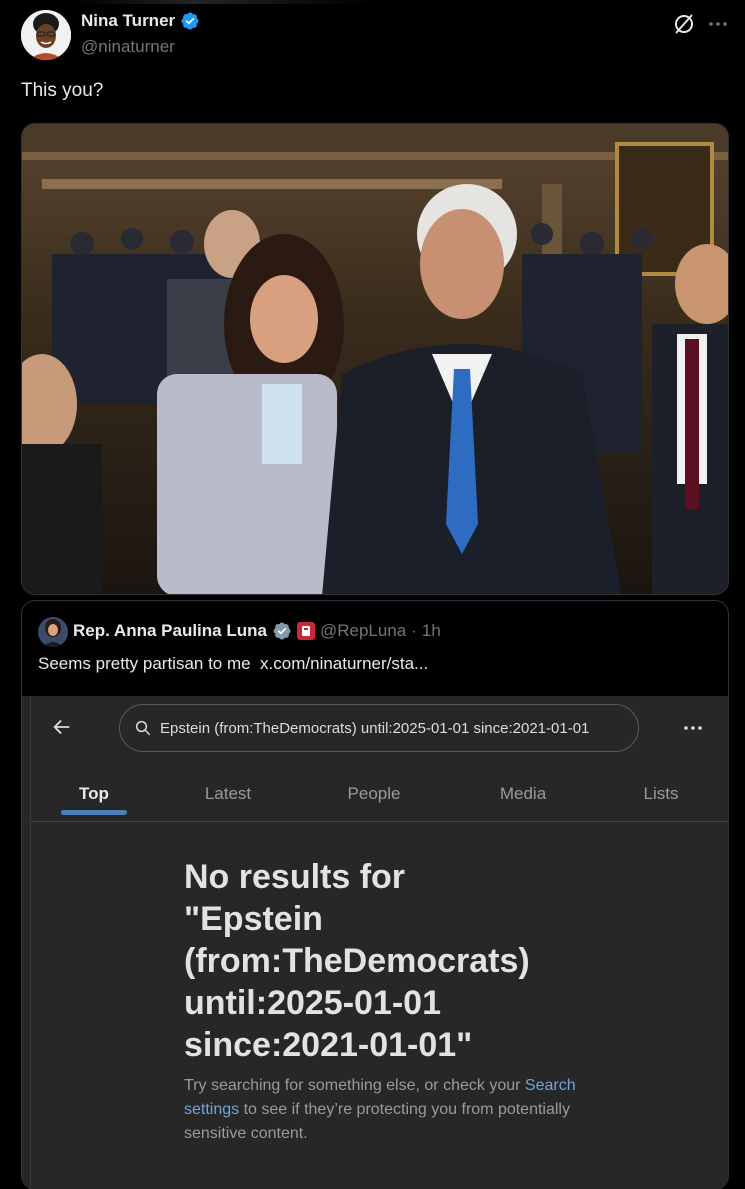 This screenshot has width=745, height=1189. Describe the element at coordinates (228, 793) in the screenshot. I see `tab-latest: Latest` at that location.